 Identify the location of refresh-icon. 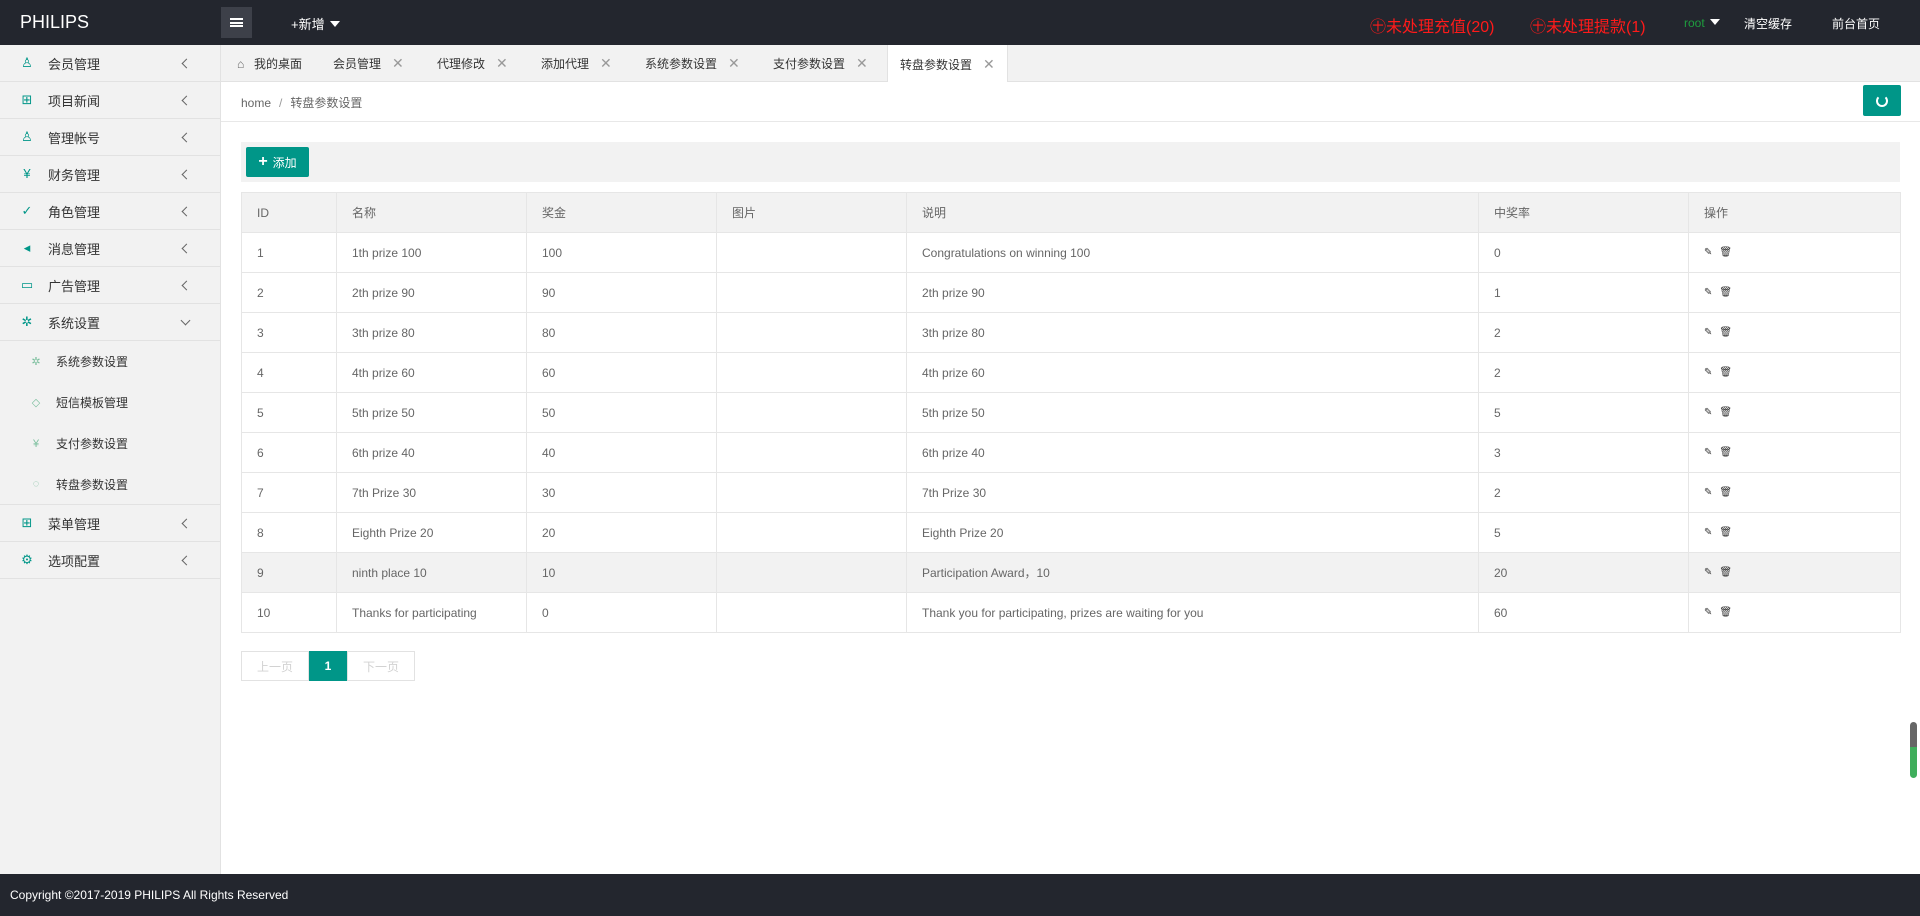
(1882, 100).